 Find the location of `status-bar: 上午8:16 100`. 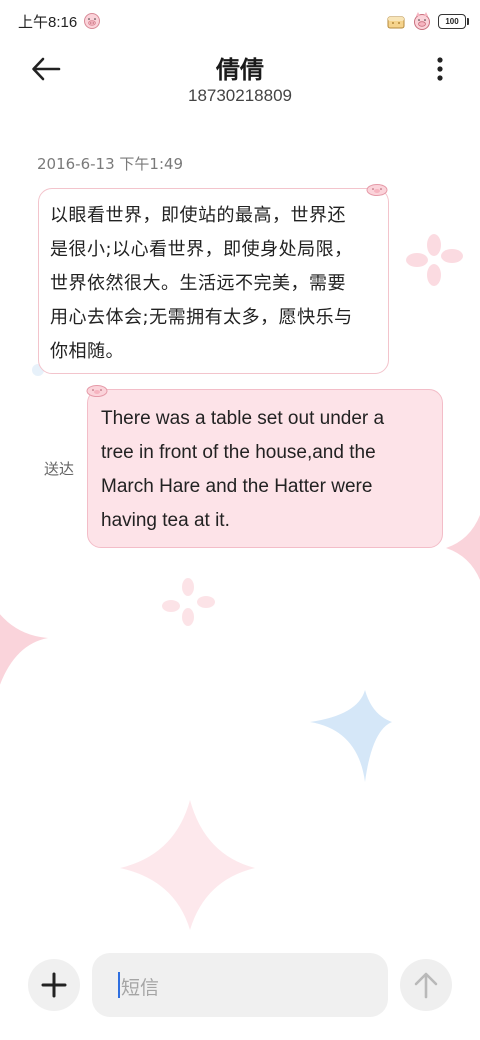

status-bar: 上午8:16 100 is located at coordinates (240, 20).